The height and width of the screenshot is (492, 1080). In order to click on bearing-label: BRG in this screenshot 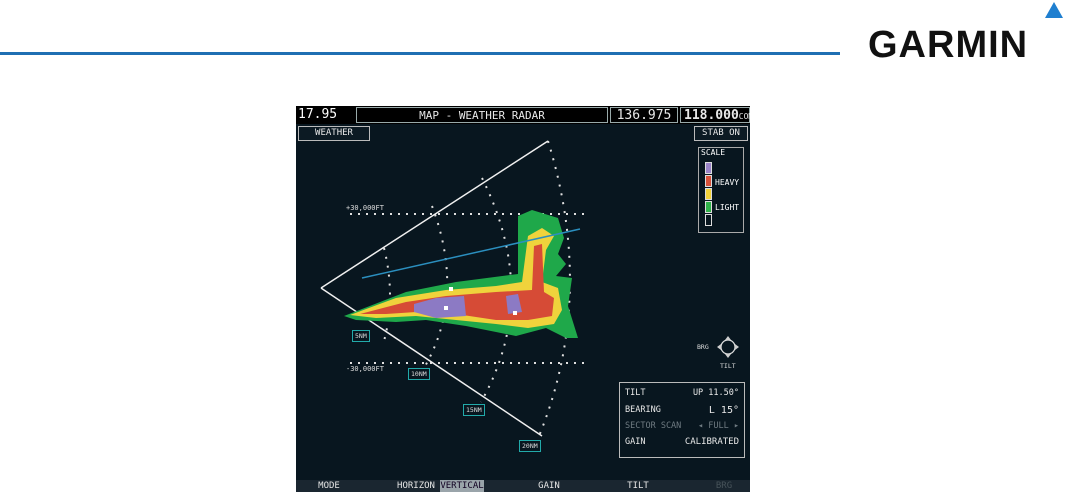, I will do `click(703, 347)`.